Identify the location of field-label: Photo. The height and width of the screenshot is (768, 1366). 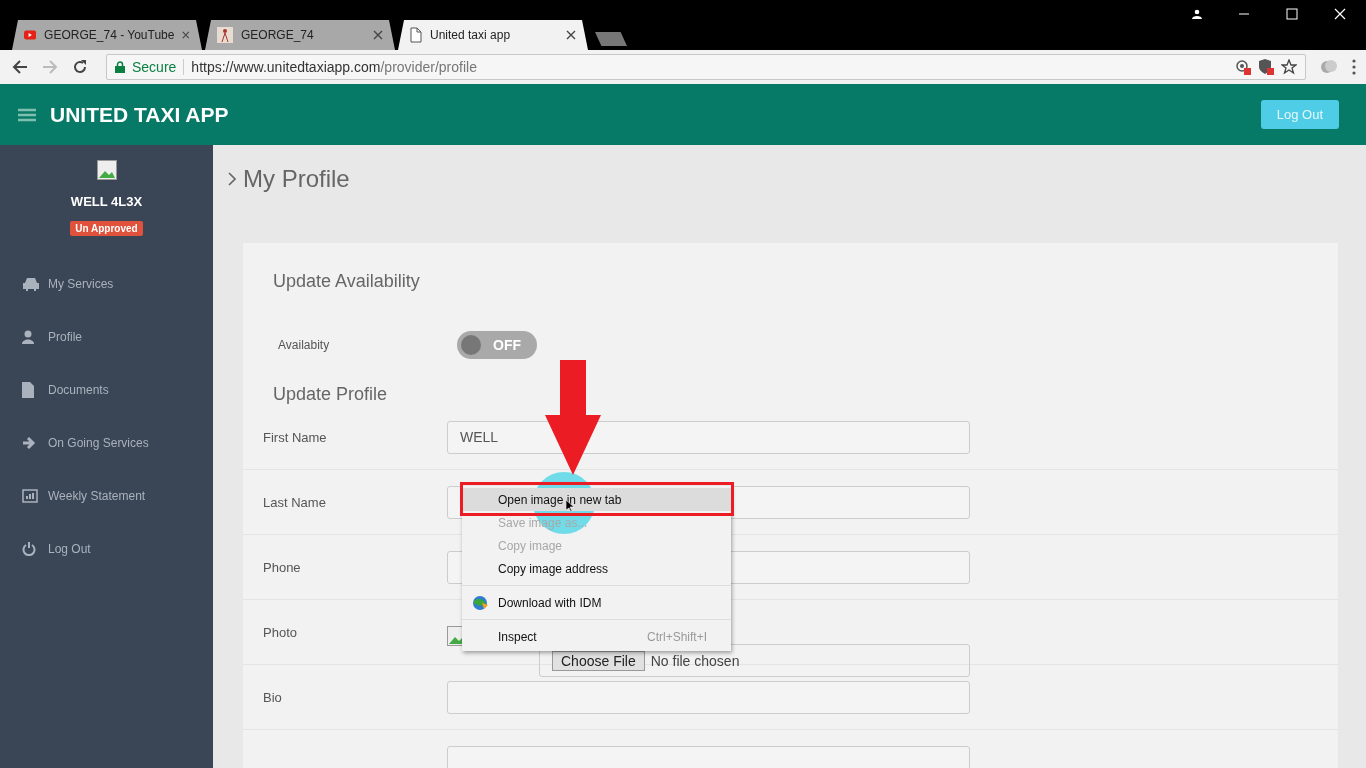
(280, 632).